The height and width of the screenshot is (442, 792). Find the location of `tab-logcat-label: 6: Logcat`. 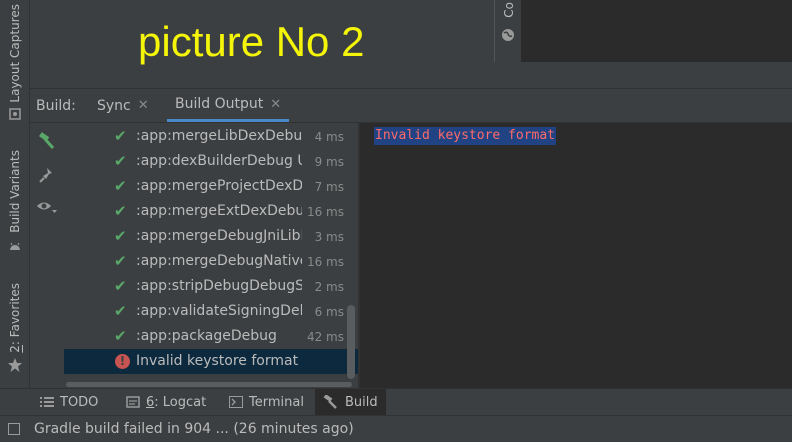

tab-logcat-label: 6: Logcat is located at coordinates (176, 402).